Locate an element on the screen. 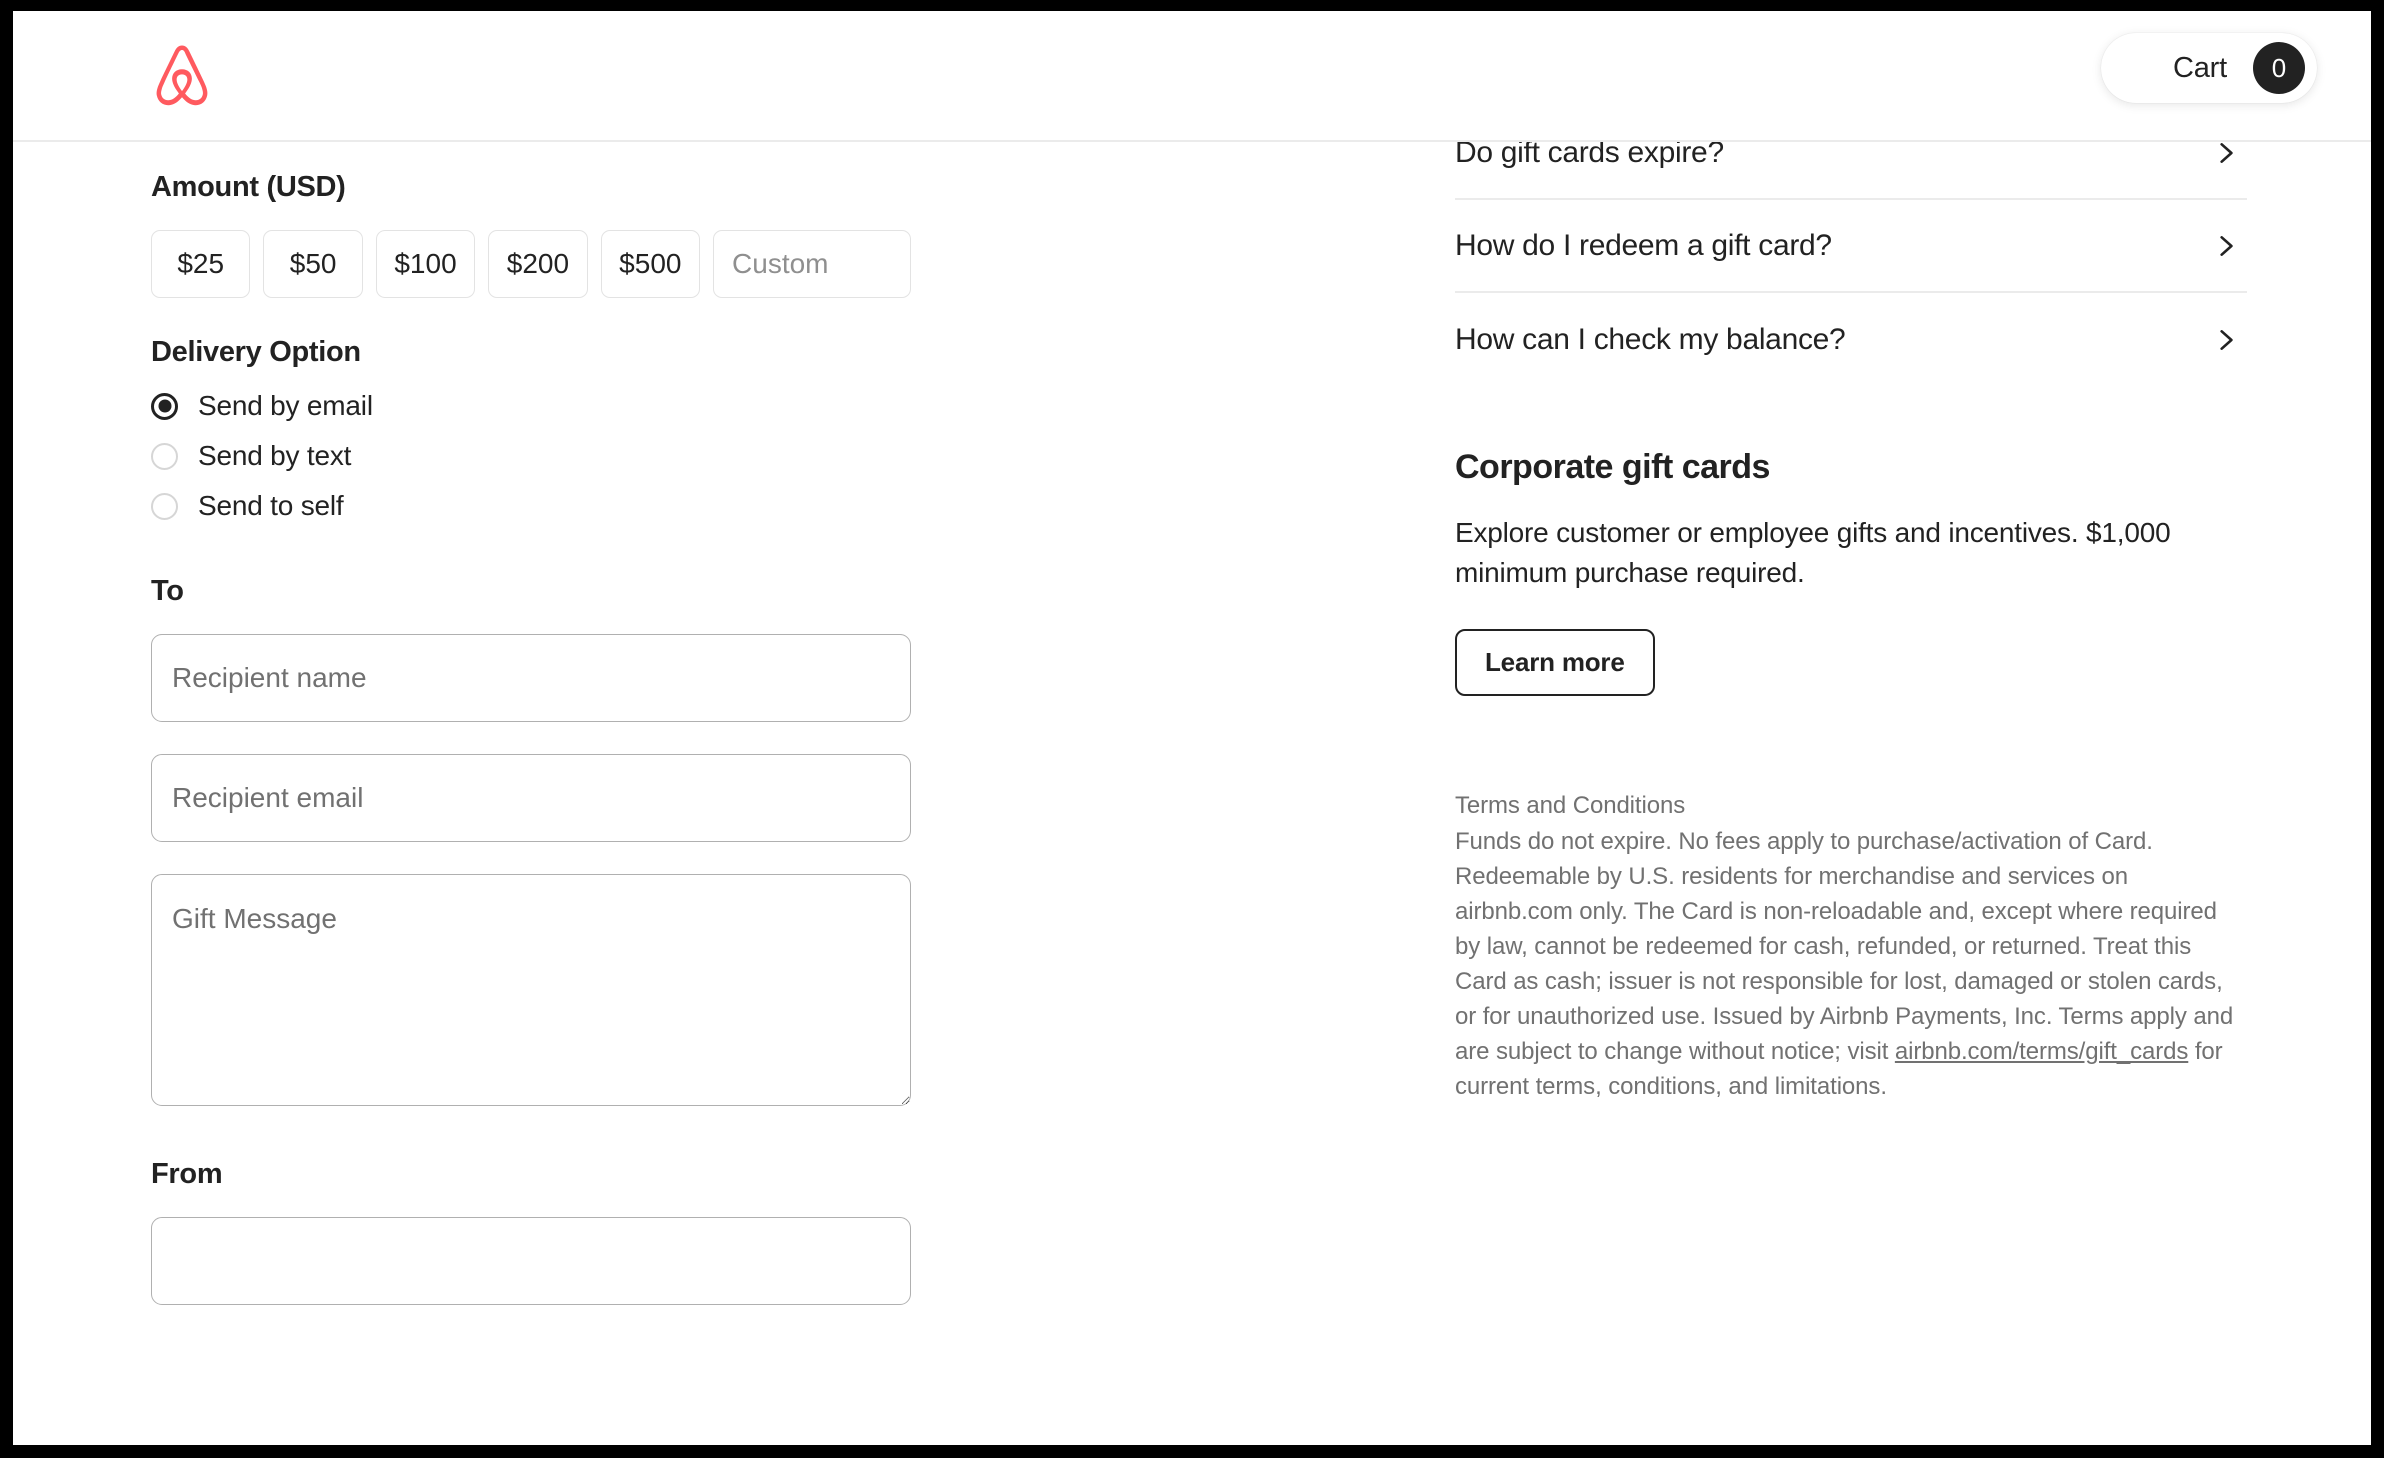 This screenshot has width=2384, height=1458. learn-more-button: Learn more is located at coordinates (1555, 662).